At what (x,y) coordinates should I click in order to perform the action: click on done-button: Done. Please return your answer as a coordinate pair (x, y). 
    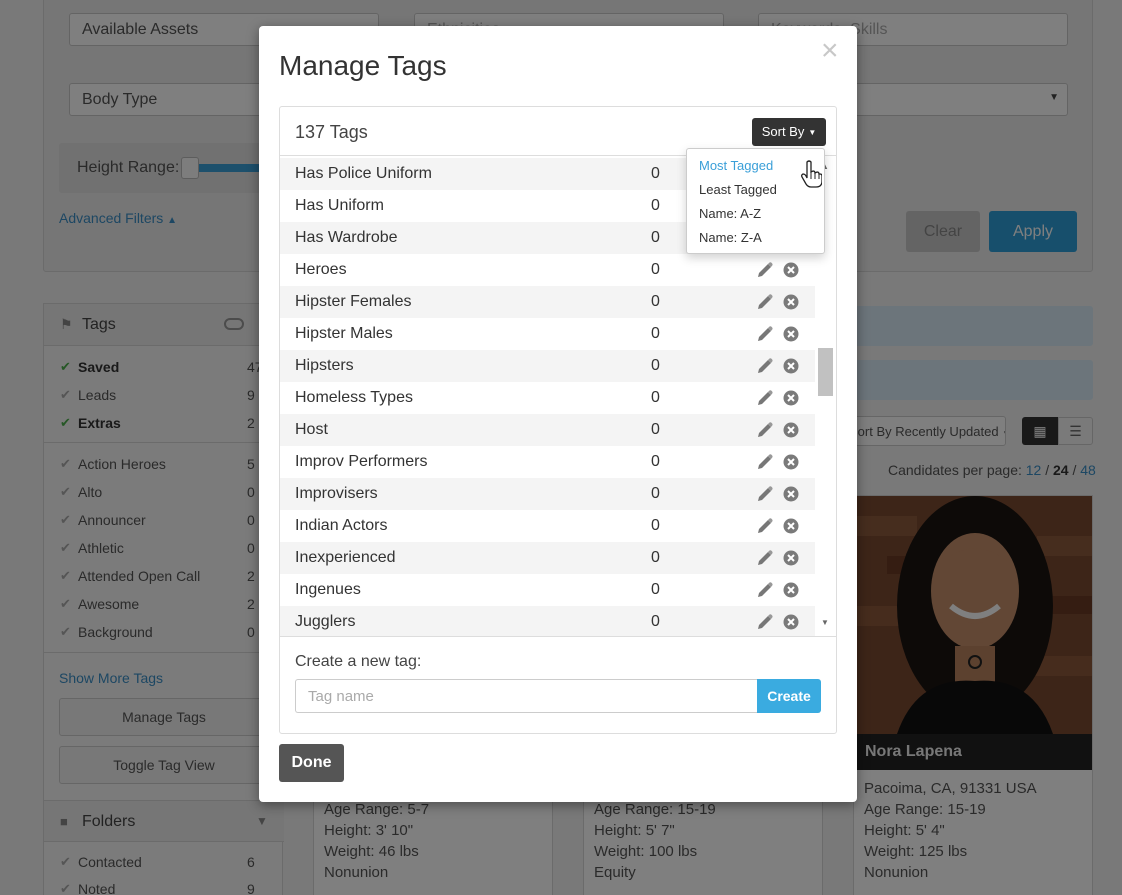
    Looking at the image, I should click on (311, 763).